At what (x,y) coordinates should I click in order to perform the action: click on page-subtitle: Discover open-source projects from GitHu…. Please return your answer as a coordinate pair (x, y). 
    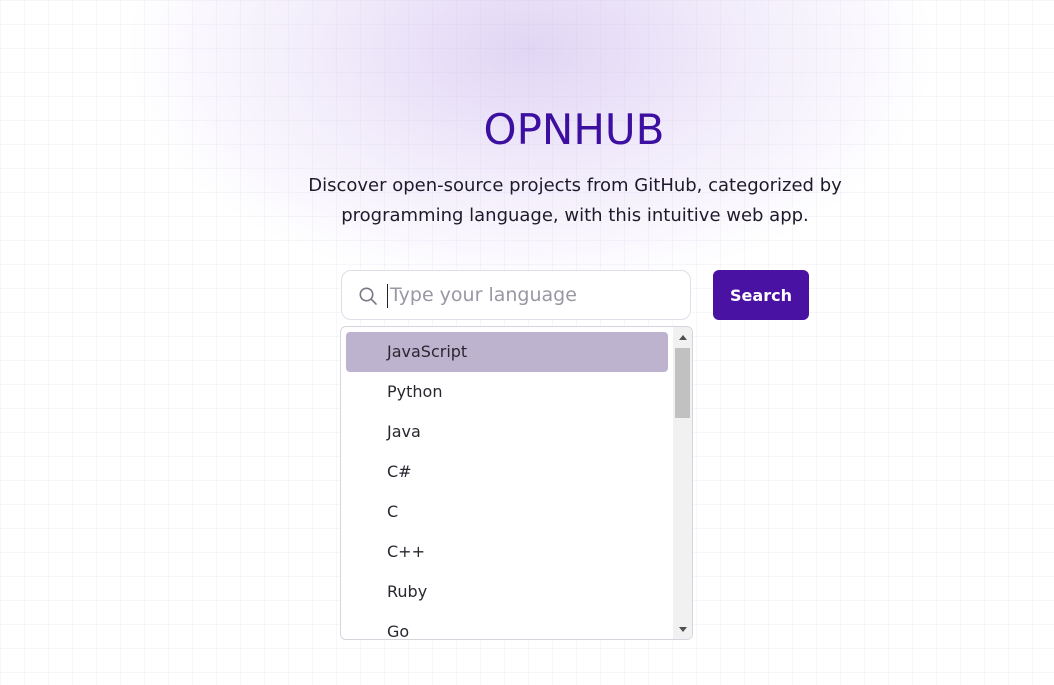
    Looking at the image, I should click on (575, 200).